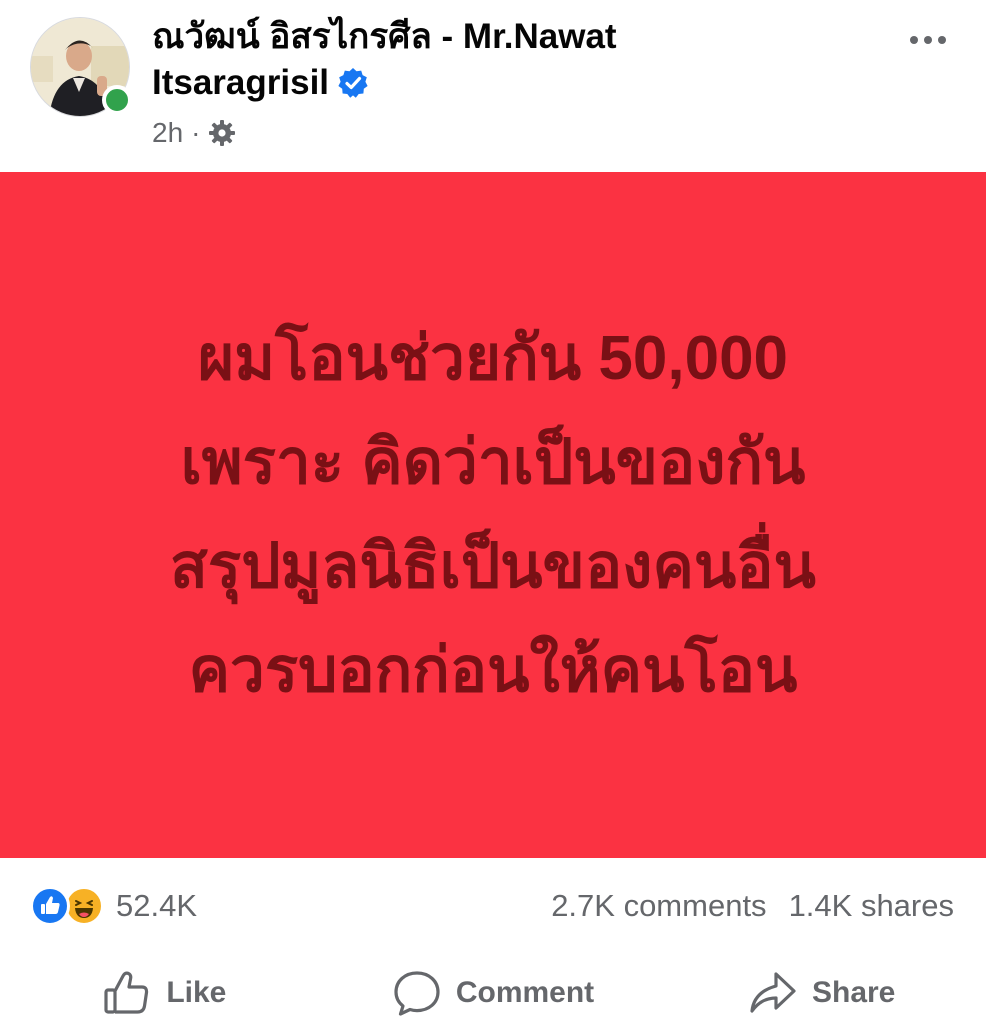 This screenshot has height=1024, width=986. What do you see at coordinates (512, 37) in the screenshot?
I see `author-name-line1: ณวัฒน์ อิสรไกรศีล - Mr.Nawat` at bounding box center [512, 37].